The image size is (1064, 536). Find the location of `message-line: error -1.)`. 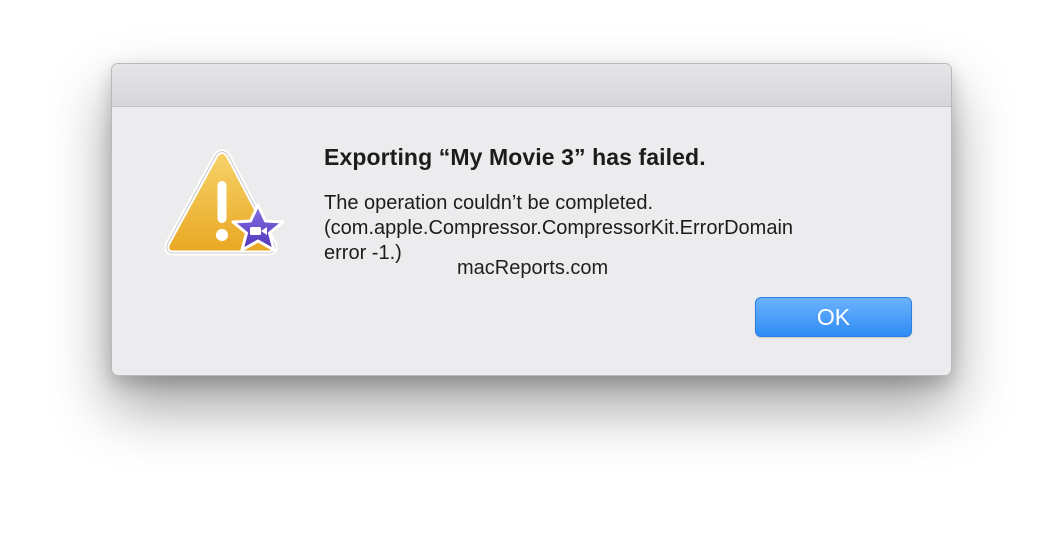

message-line: error -1.) is located at coordinates (363, 253).